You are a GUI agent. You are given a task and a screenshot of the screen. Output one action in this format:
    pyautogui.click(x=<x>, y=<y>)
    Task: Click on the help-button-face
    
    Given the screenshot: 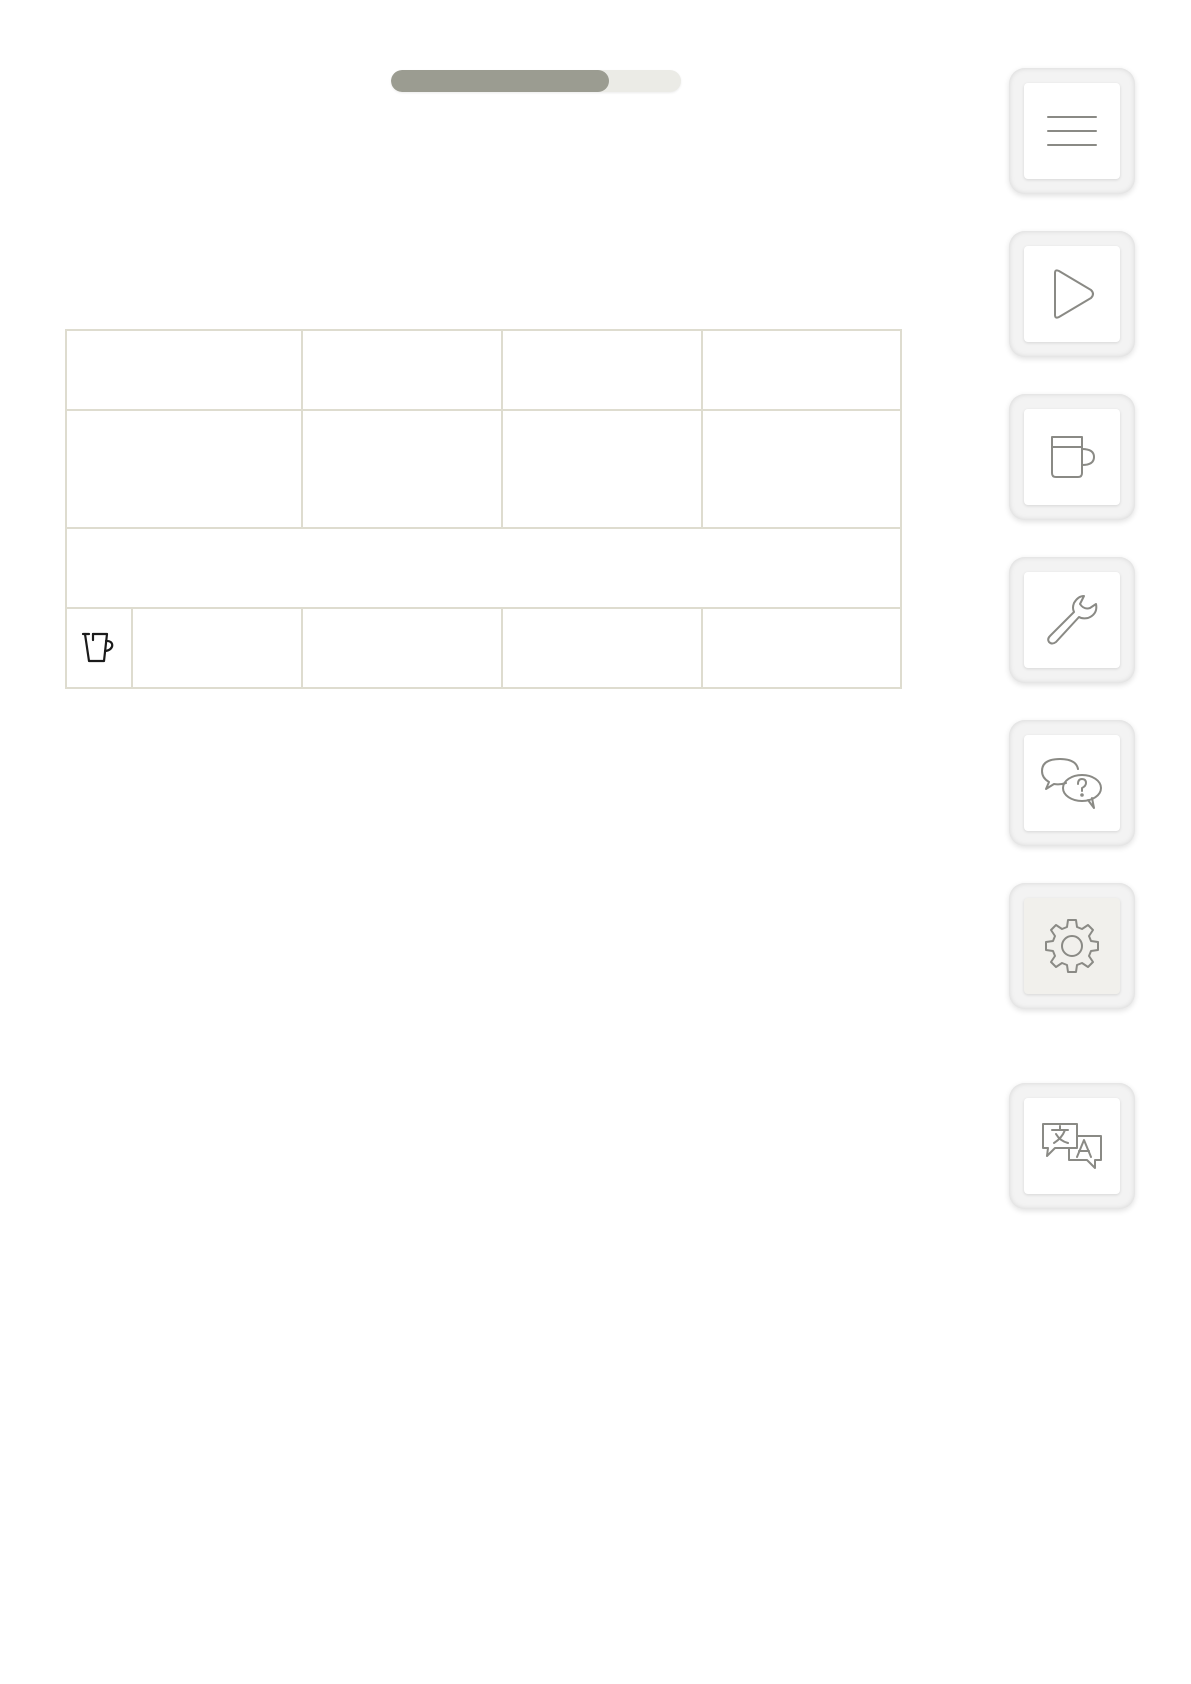 What is the action you would take?
    pyautogui.click(x=1072, y=783)
    